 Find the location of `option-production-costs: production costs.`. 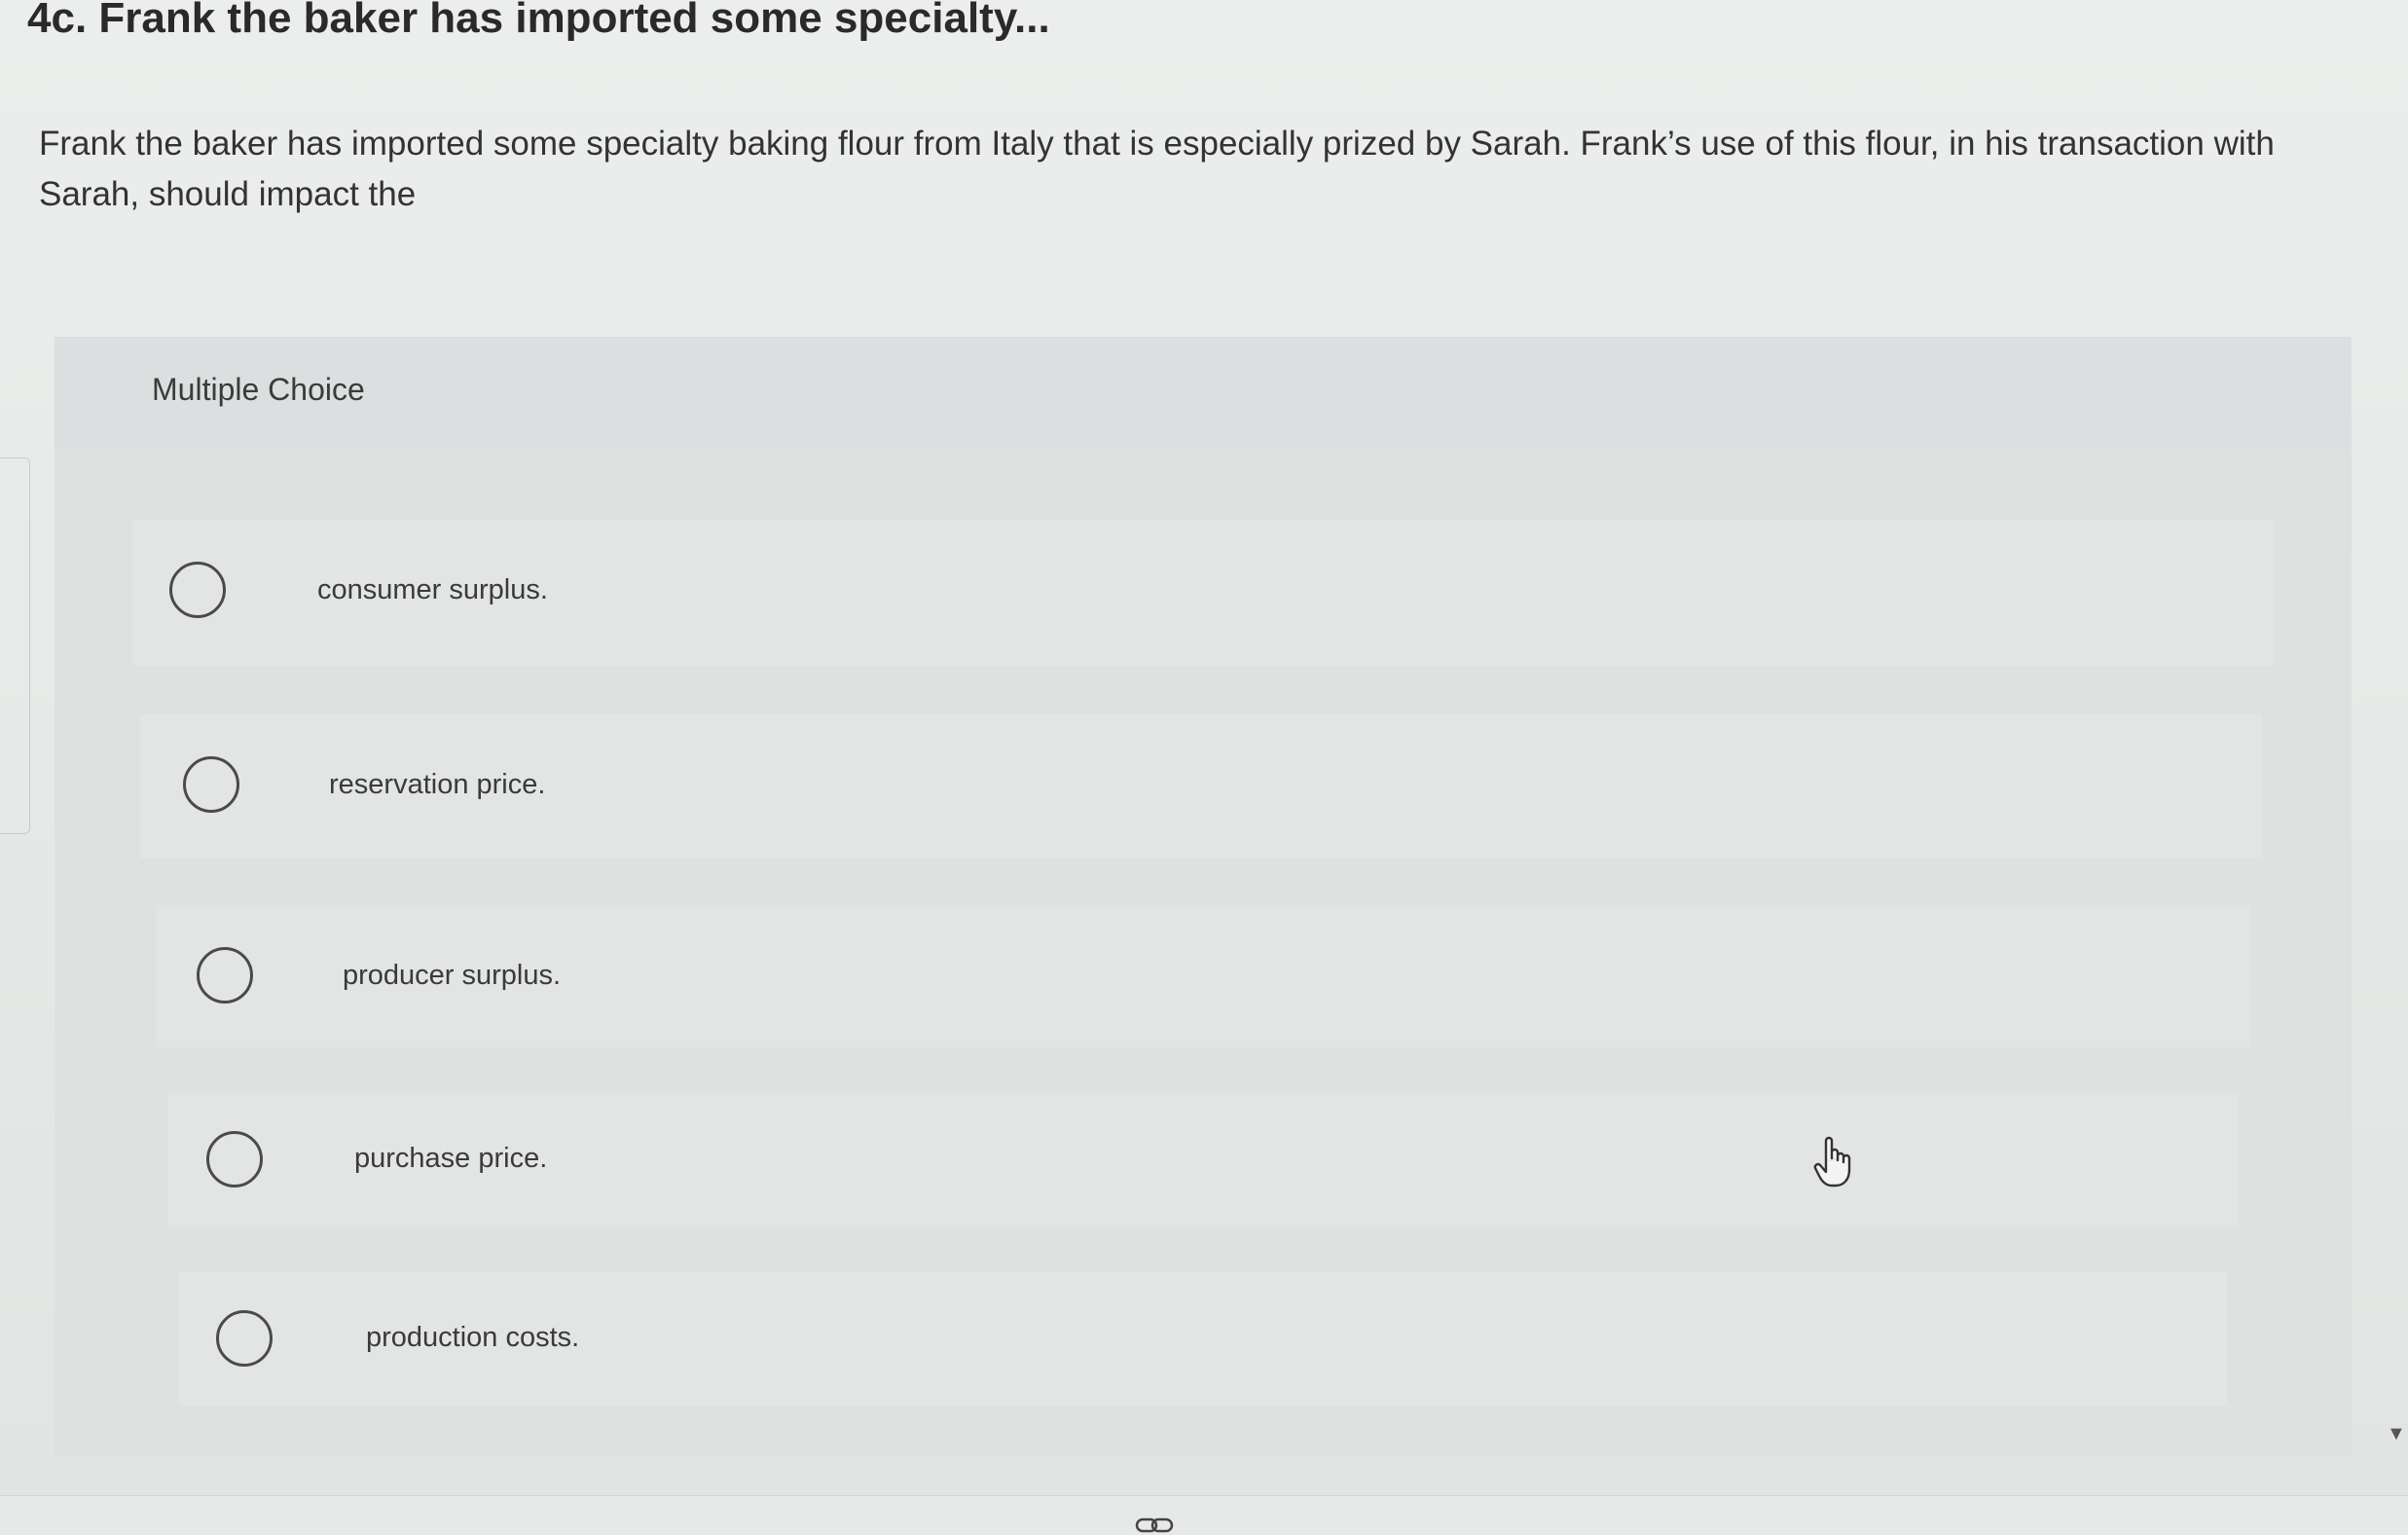

option-production-costs: production costs. is located at coordinates (1203, 1338).